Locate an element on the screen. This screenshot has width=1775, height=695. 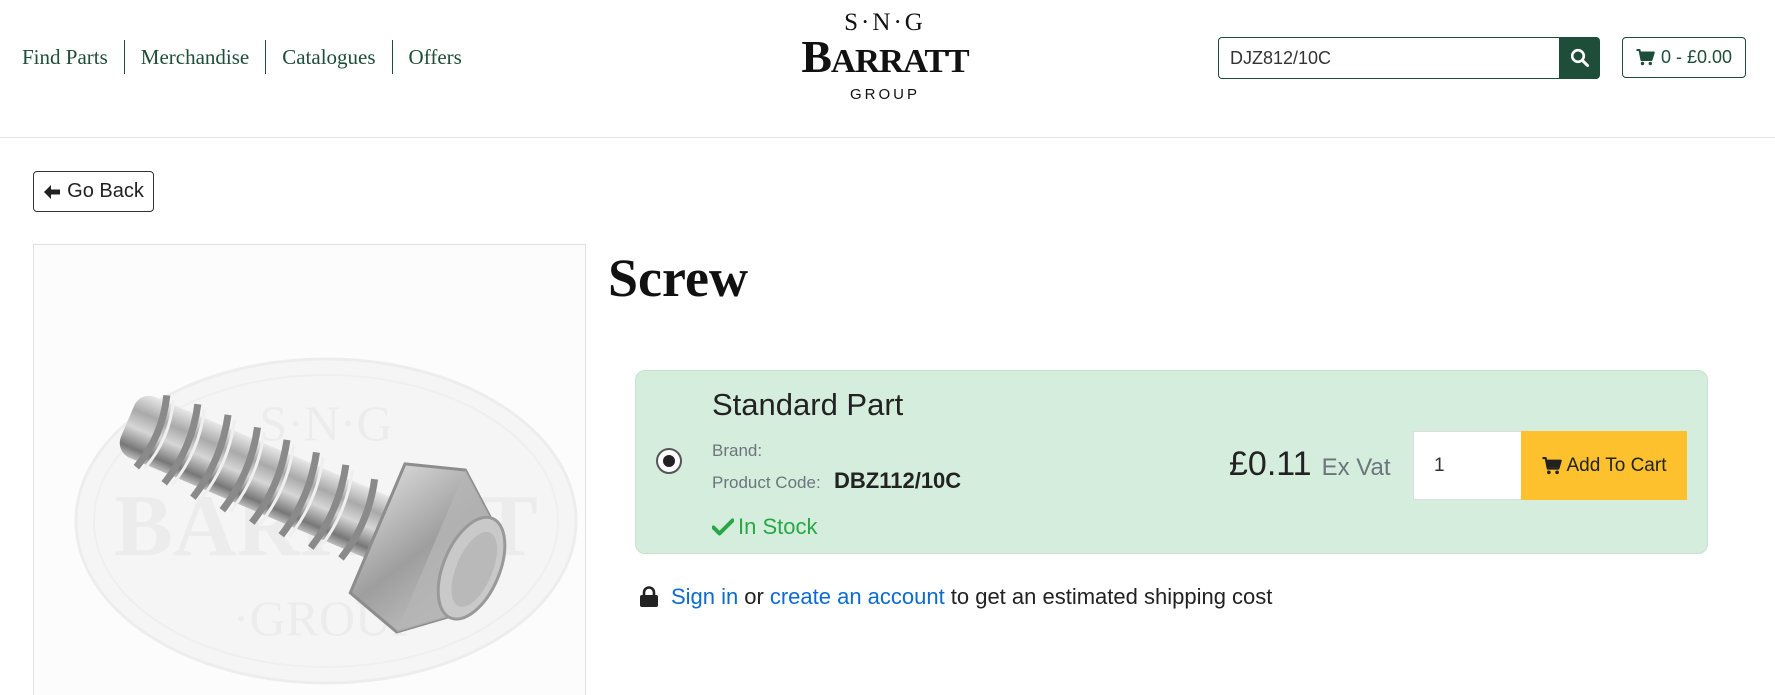
go-back-label: Go Back is located at coordinates (105, 191).